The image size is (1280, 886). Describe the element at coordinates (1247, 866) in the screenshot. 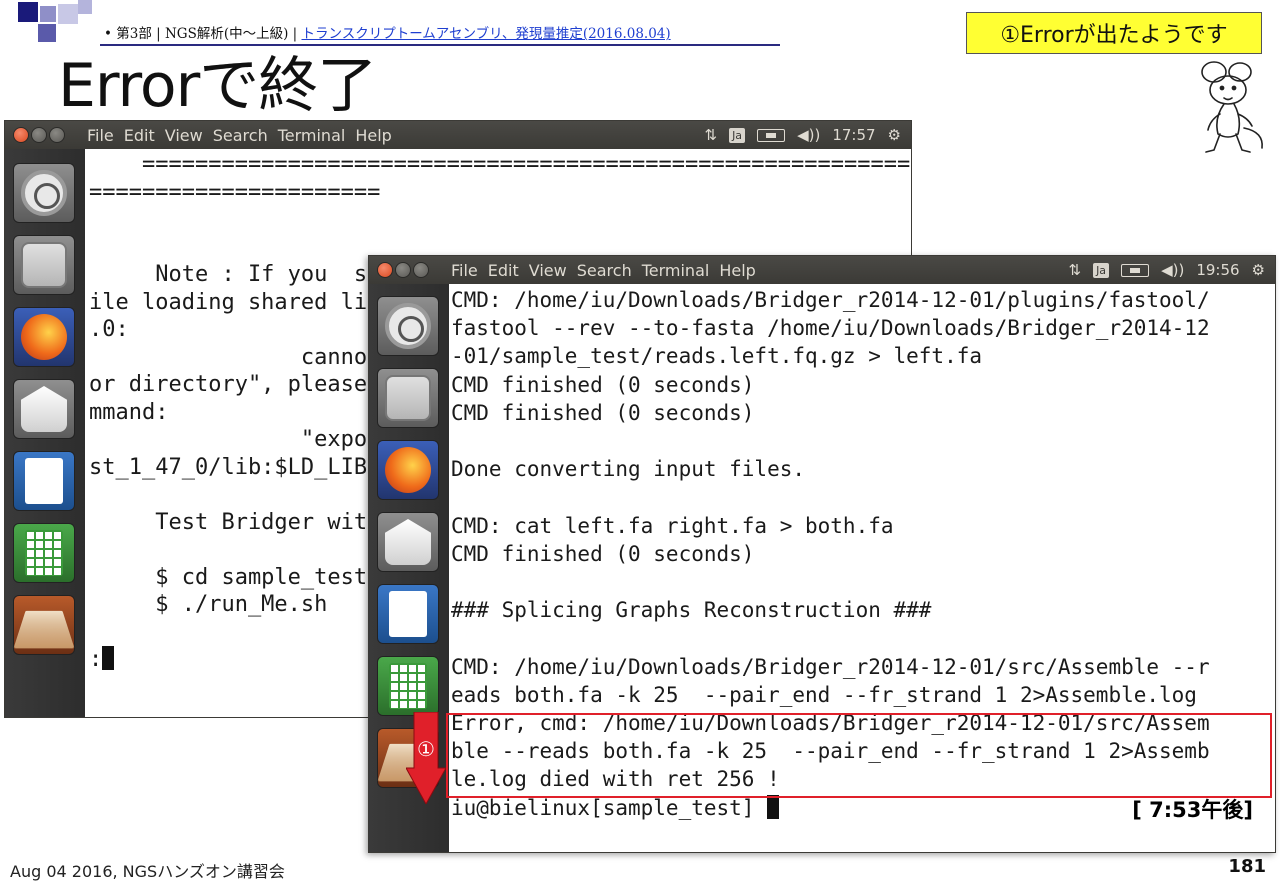

I see `page-number: 181` at that location.